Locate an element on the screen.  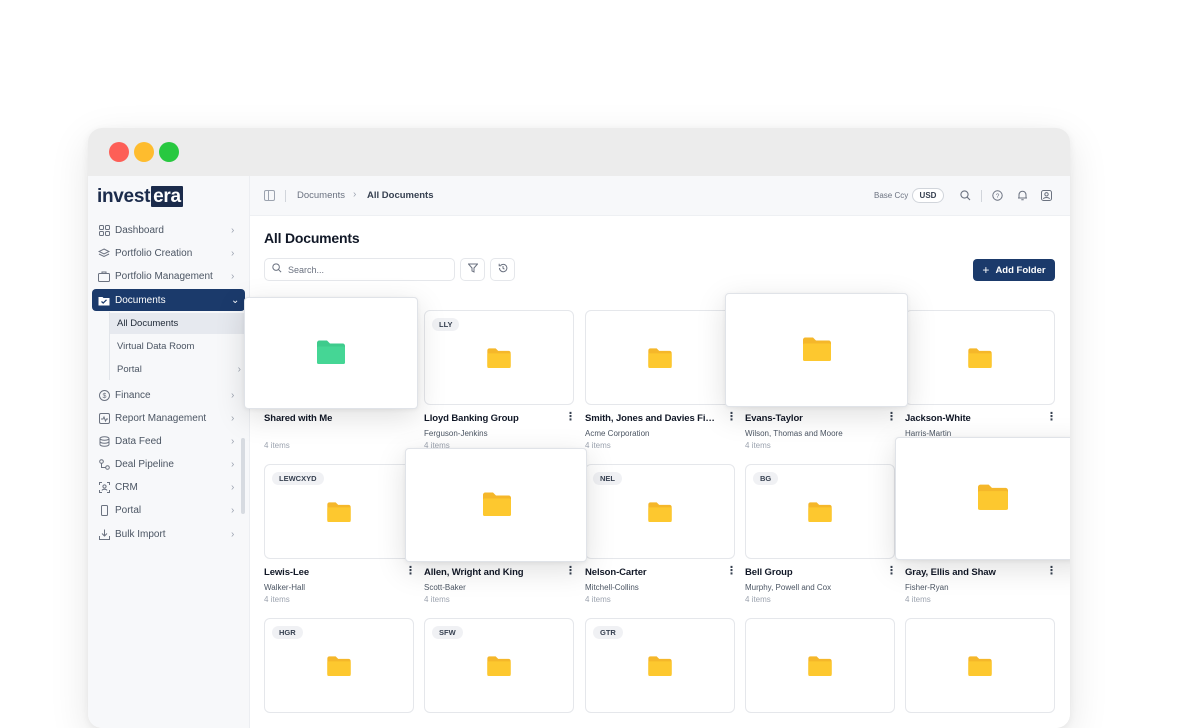
folder-name: Nelson-Carter is located at coordinates (651, 572).